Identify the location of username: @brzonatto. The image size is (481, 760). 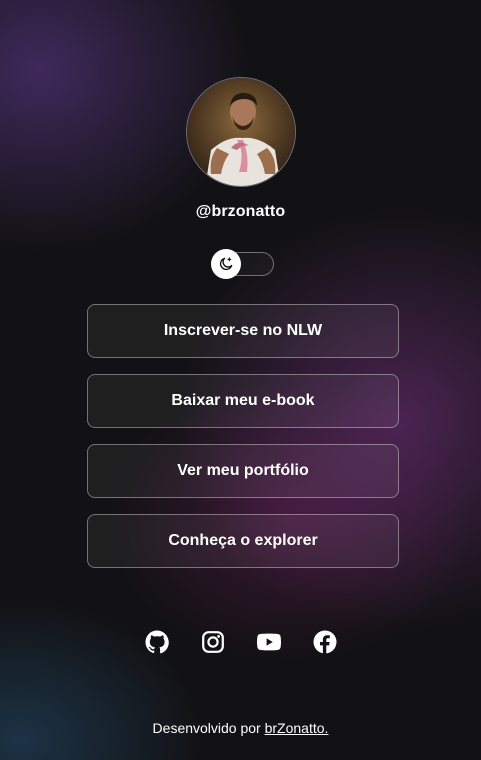
(240, 211).